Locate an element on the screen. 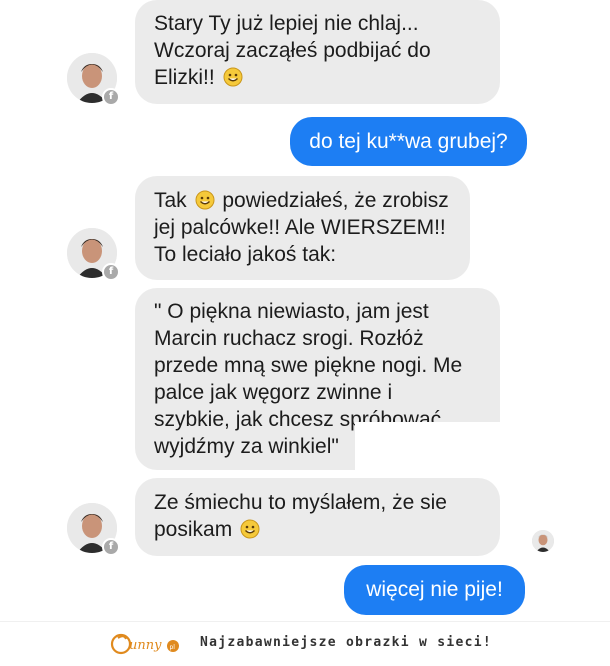 This screenshot has width=610, height=666. watermark-footer: unny pl Najzabawniejsze obrazki w sieci! is located at coordinates (305, 643).